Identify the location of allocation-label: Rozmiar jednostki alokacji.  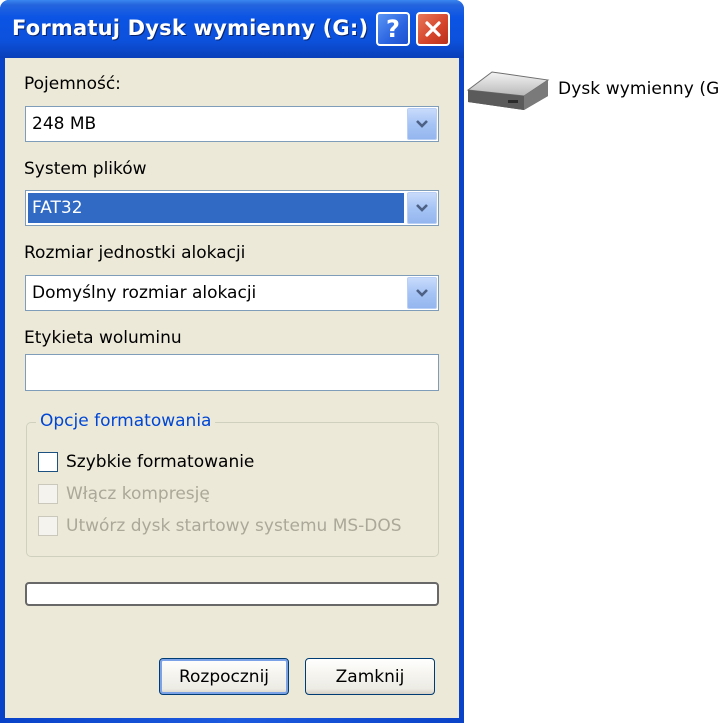
(135, 253).